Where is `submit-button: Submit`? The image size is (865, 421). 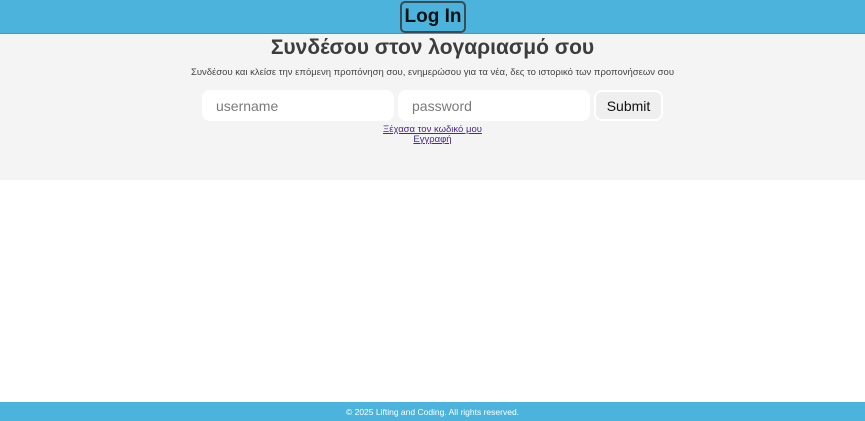 submit-button: Submit is located at coordinates (628, 105).